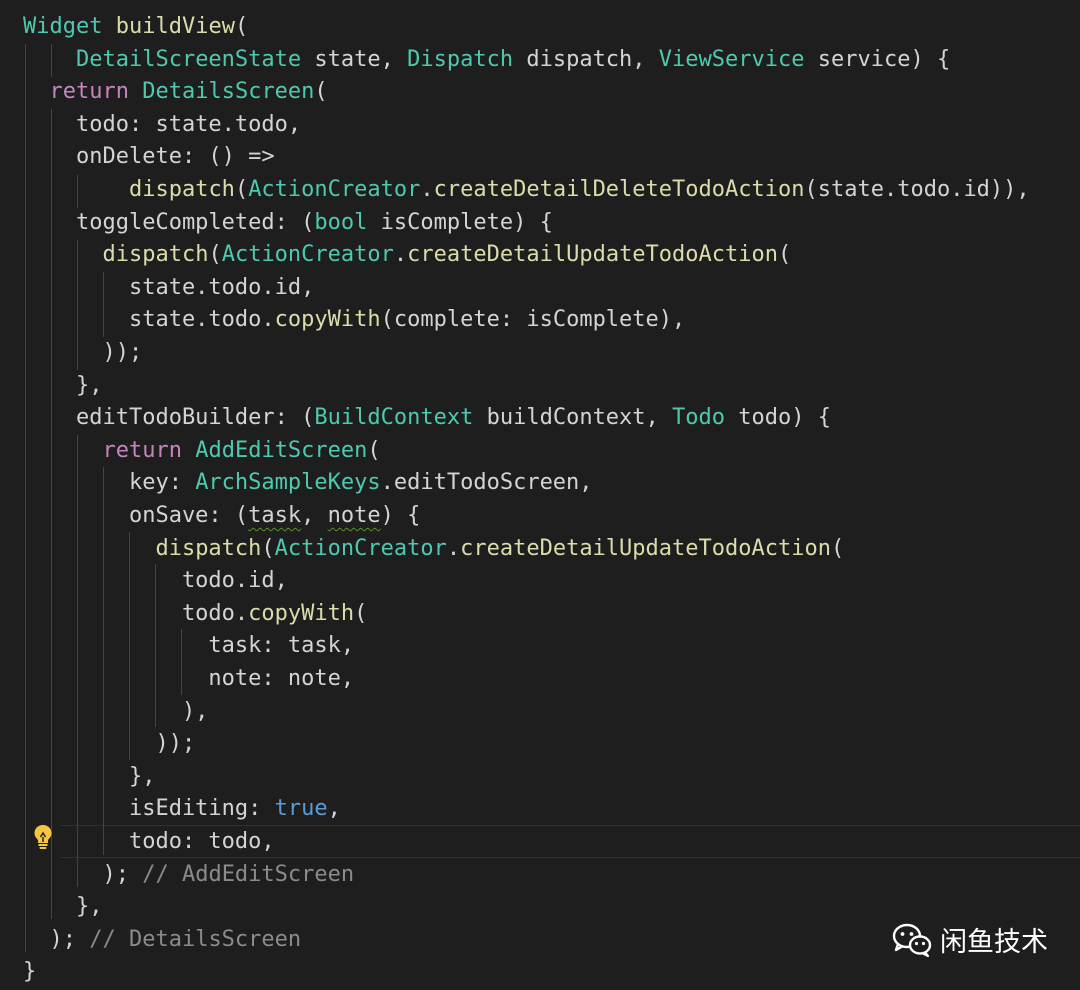  What do you see at coordinates (645, 548) in the screenshot?
I see `code-token-fn: createDetailUpdateTodoAction` at bounding box center [645, 548].